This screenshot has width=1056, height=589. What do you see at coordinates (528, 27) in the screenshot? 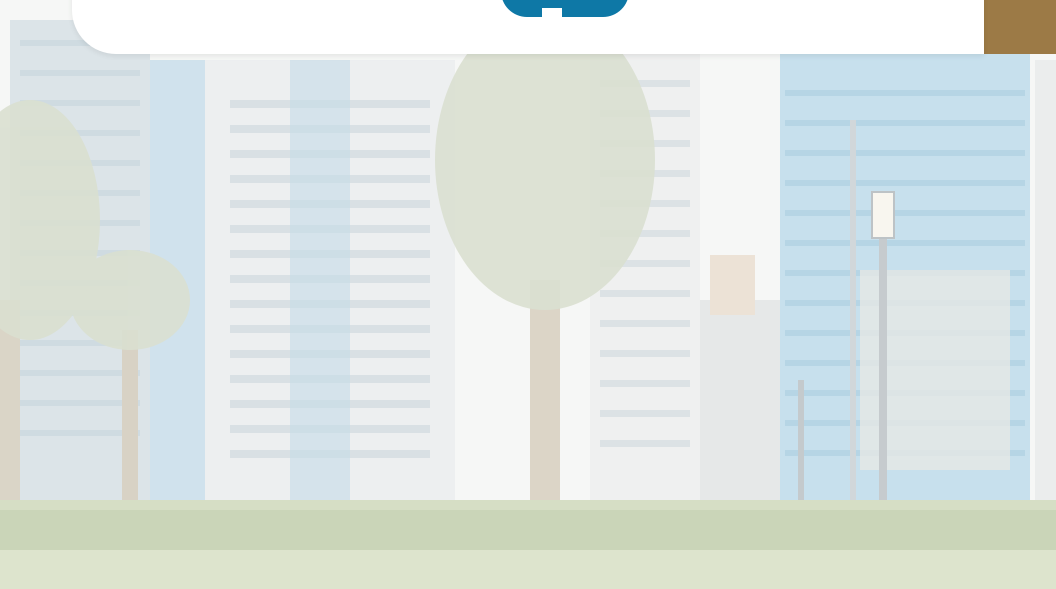
I see `top-white-card` at bounding box center [528, 27].